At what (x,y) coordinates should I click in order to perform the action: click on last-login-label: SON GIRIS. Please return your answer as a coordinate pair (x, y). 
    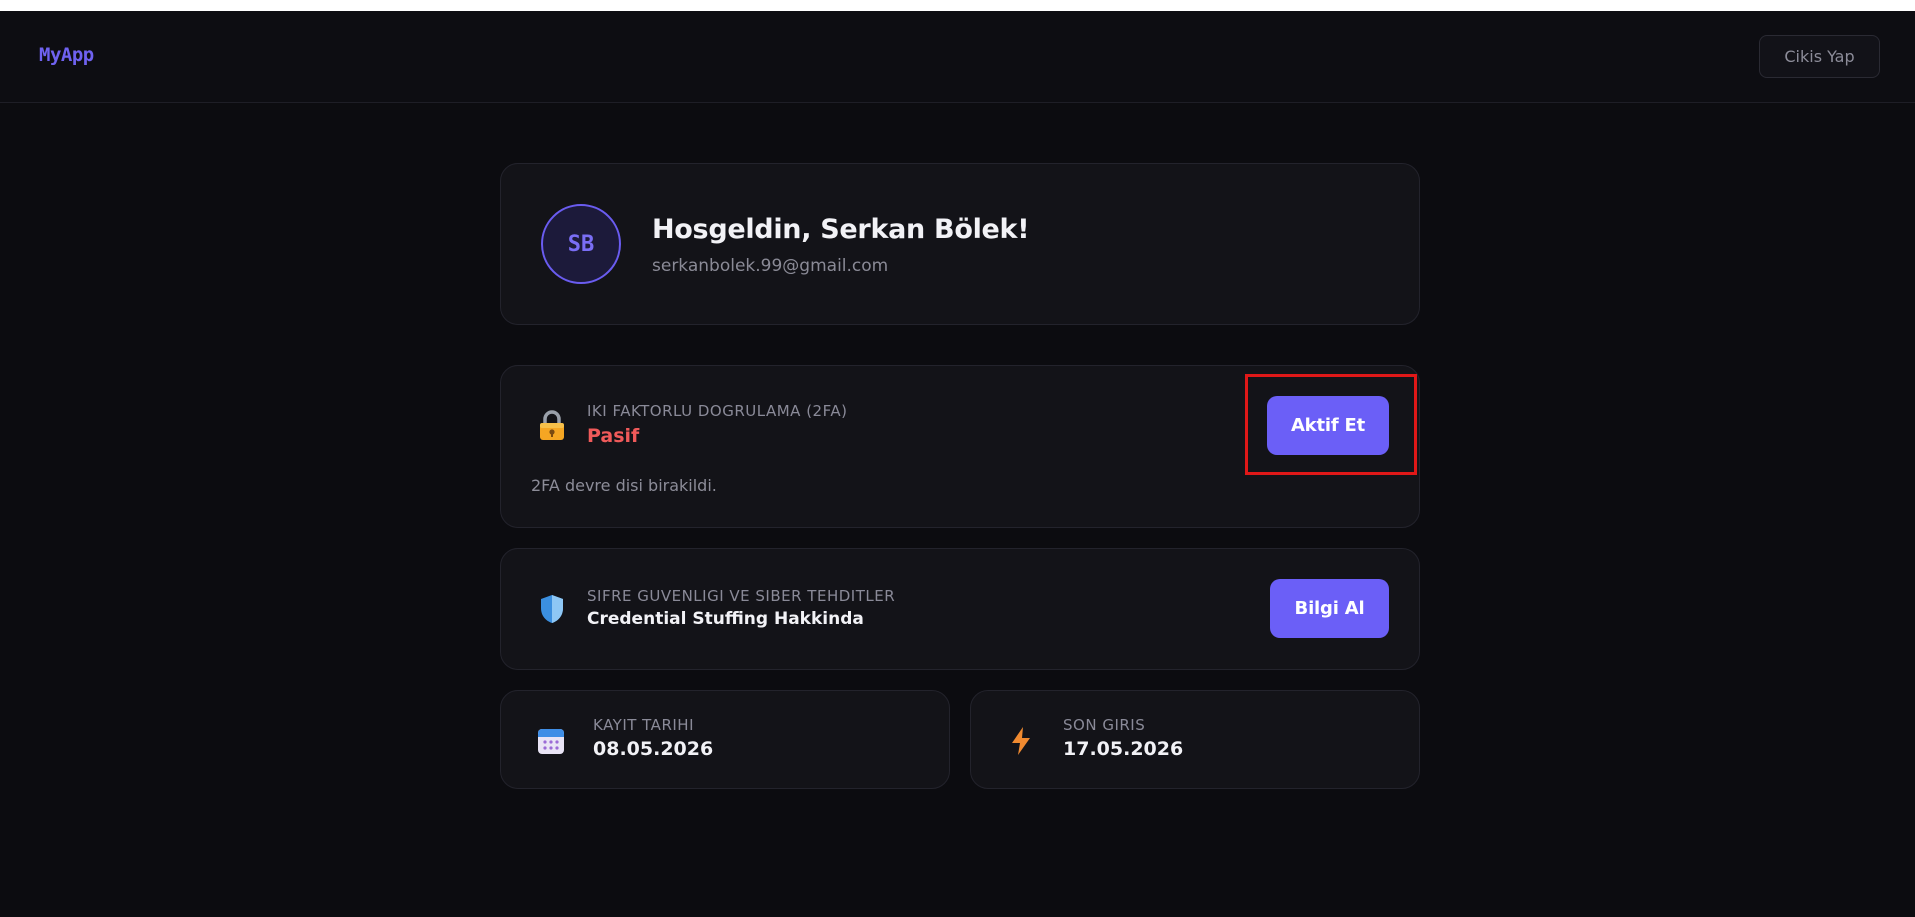
    Looking at the image, I should click on (1104, 725).